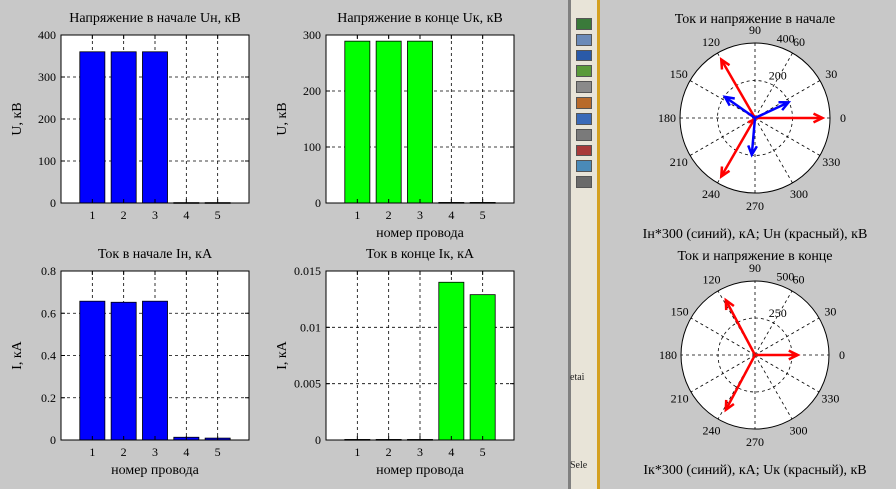 The height and width of the screenshot is (489, 896). Describe the element at coordinates (755, 19) in the screenshot. I see `chart-title: Ток и напряжение в начале` at that location.